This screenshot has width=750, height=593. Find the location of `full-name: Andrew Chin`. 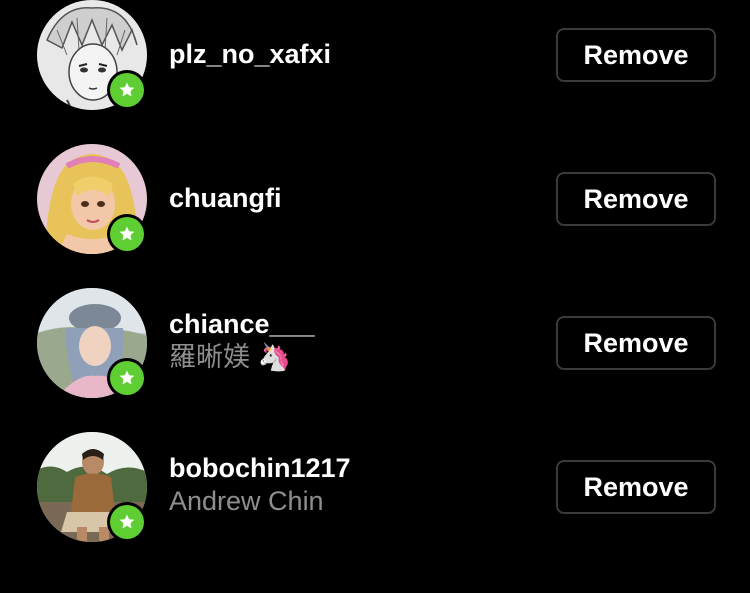

full-name: Andrew Chin is located at coordinates (246, 501).